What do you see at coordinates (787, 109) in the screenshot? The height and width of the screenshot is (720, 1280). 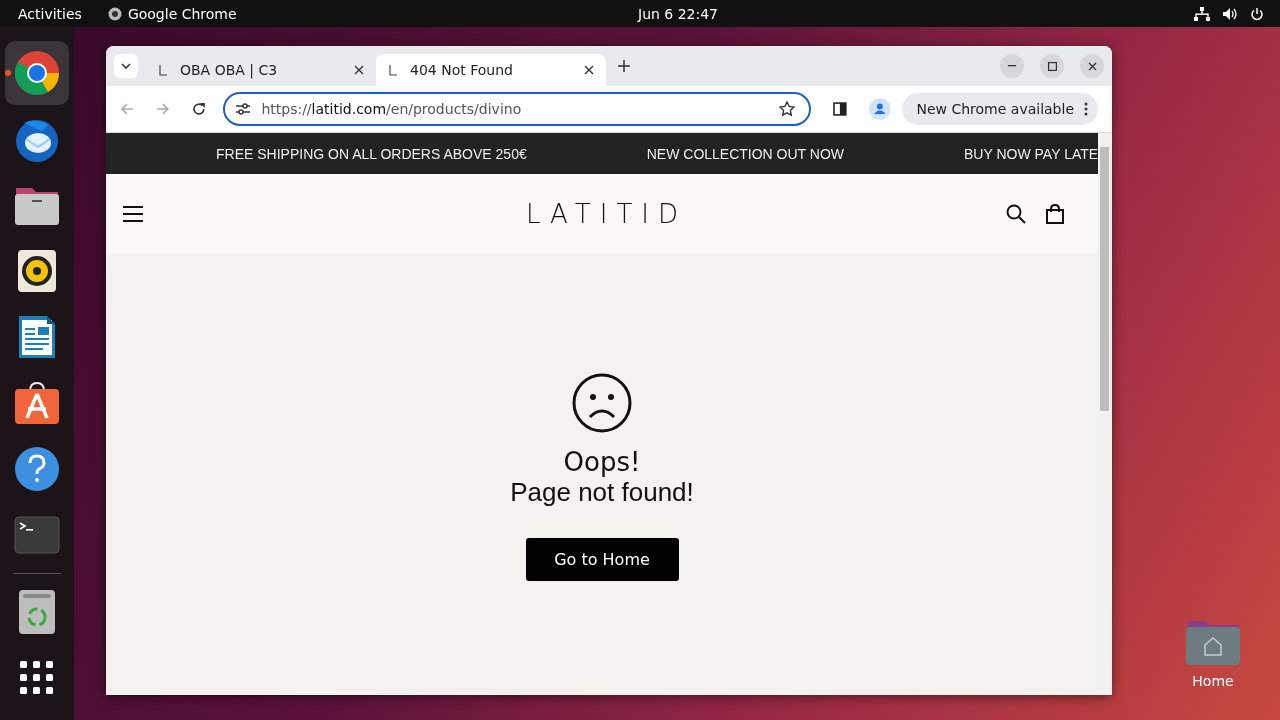 I see `star-icon` at bounding box center [787, 109].